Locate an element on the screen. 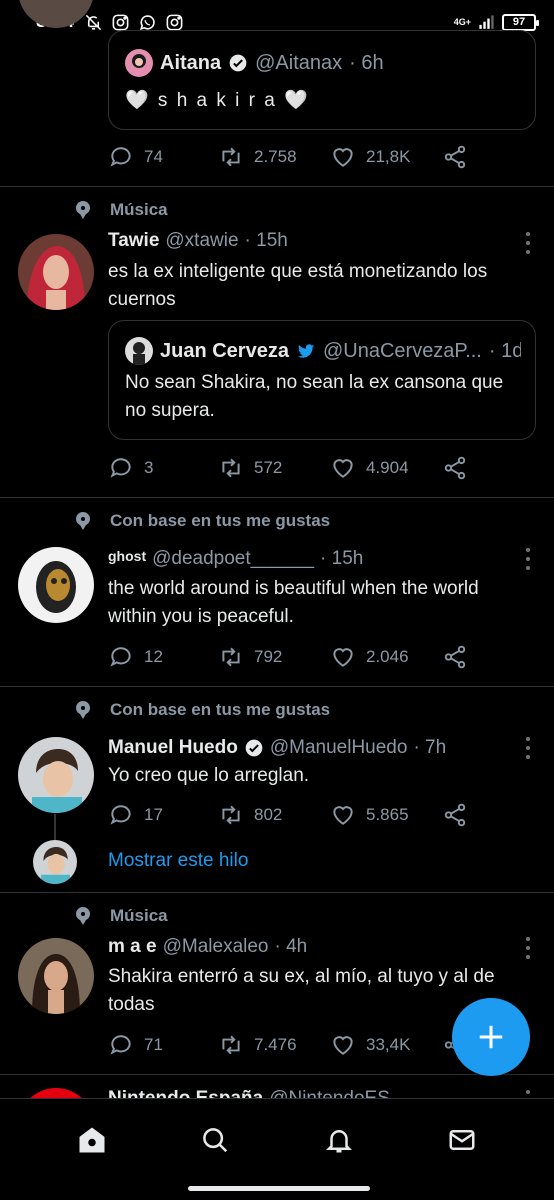 Image resolution: width=554 pixels, height=1200 pixels. reply-button: 3 is located at coordinates (163, 468).